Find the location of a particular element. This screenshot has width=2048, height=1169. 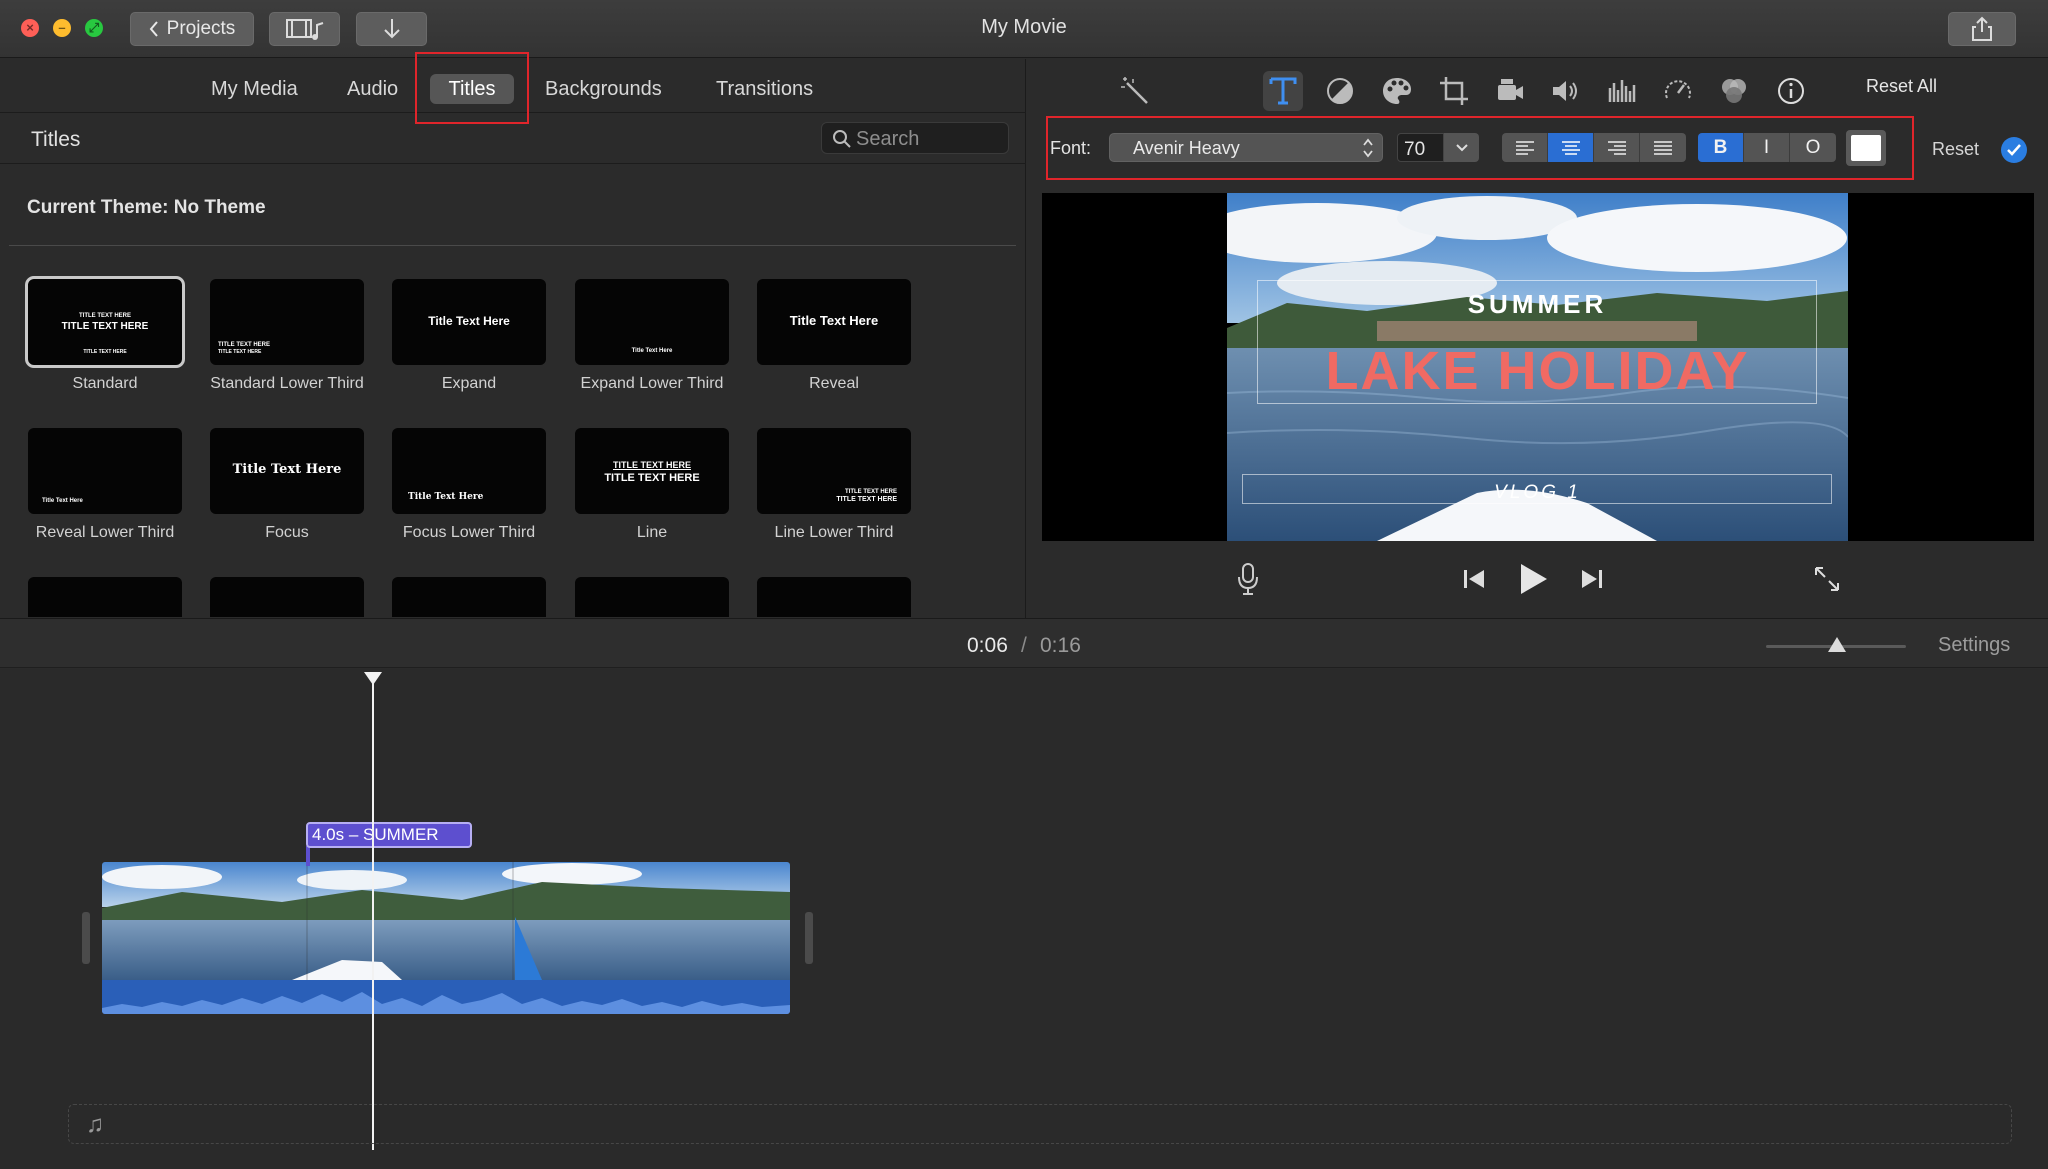

video-preview: SUMMER LAKE HOLIDAY VLOG 1 is located at coordinates (1537, 367).